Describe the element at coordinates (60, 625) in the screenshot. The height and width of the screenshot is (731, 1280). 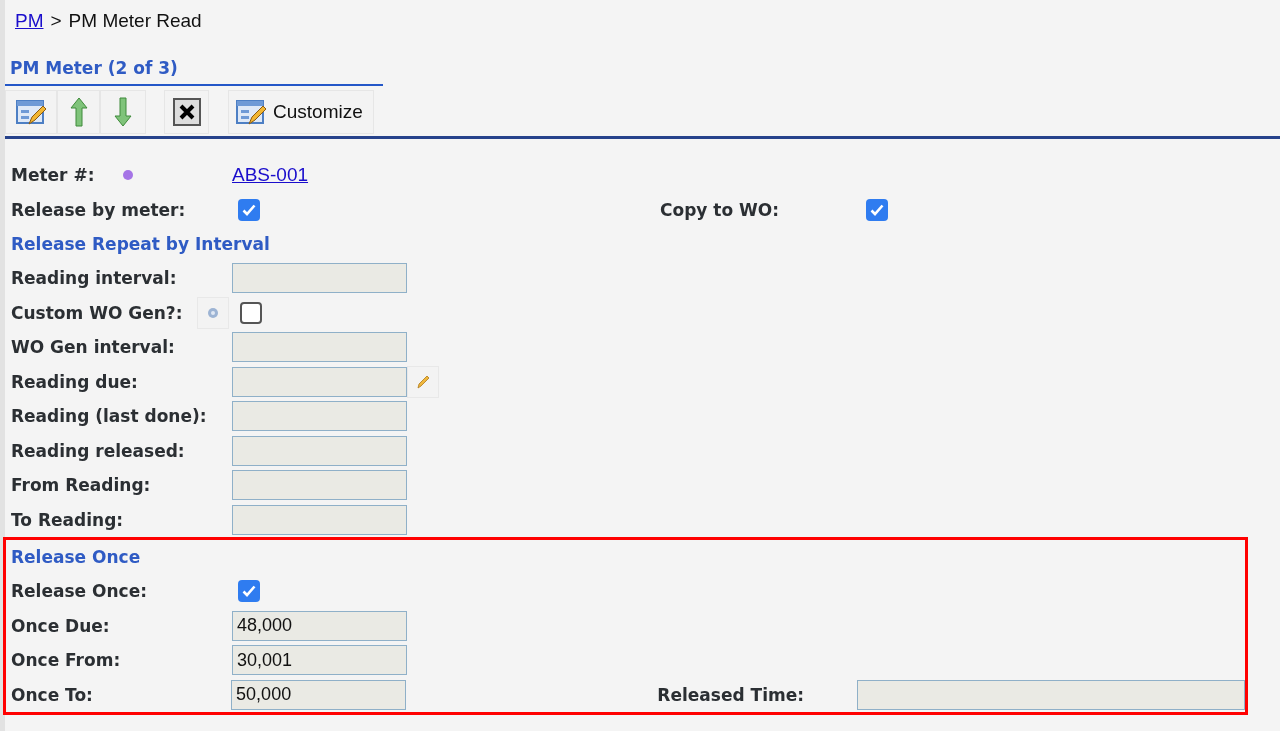
I see `field-label: Once Due:` at that location.